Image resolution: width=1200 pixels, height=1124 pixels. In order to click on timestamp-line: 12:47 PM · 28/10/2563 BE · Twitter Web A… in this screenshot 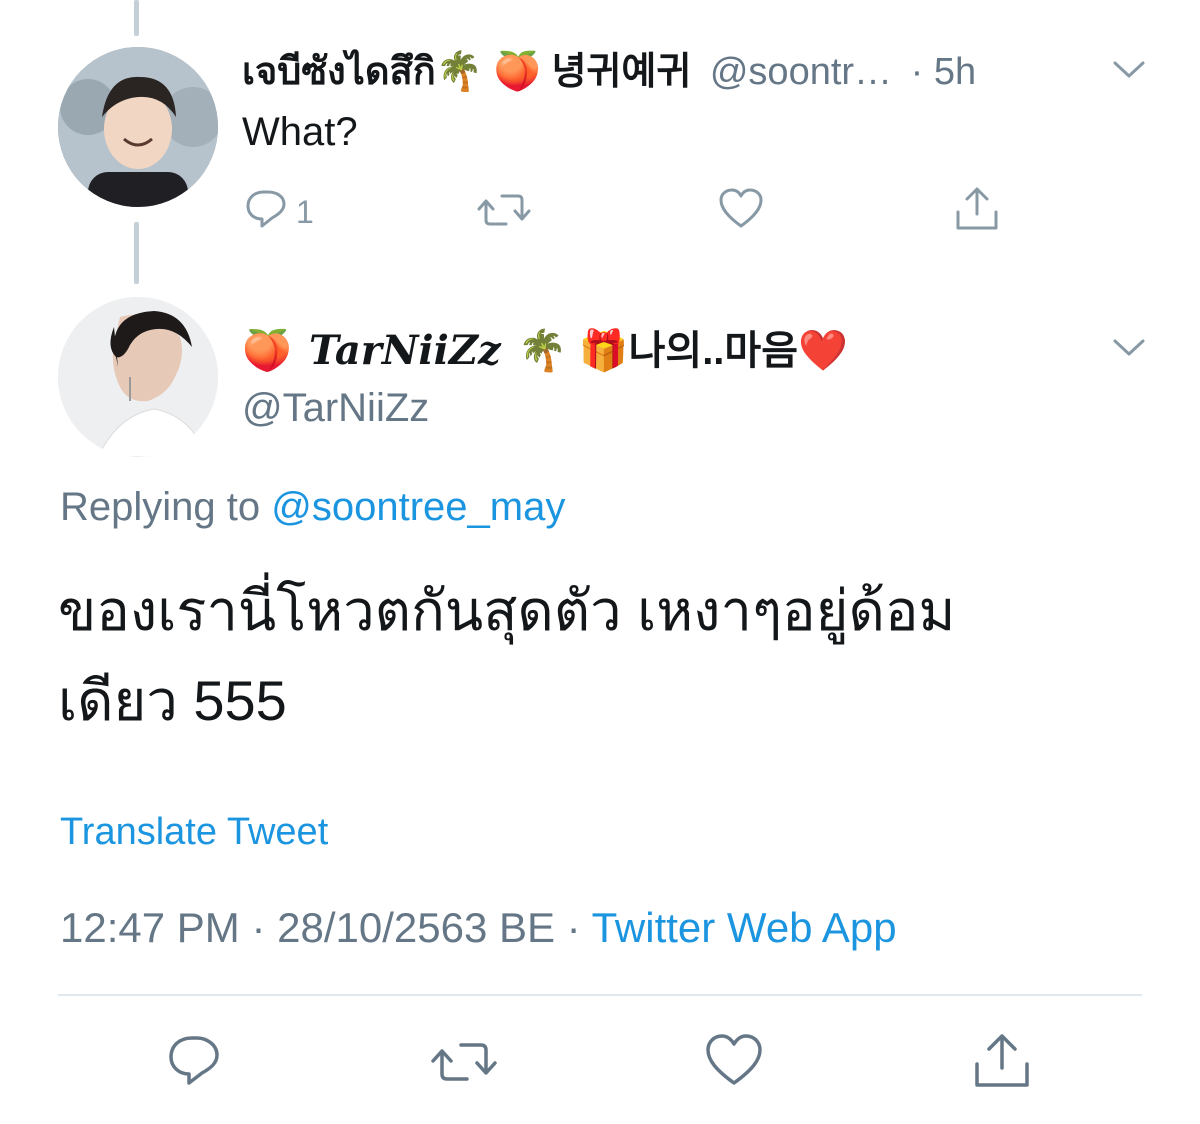, I will do `click(478, 928)`.